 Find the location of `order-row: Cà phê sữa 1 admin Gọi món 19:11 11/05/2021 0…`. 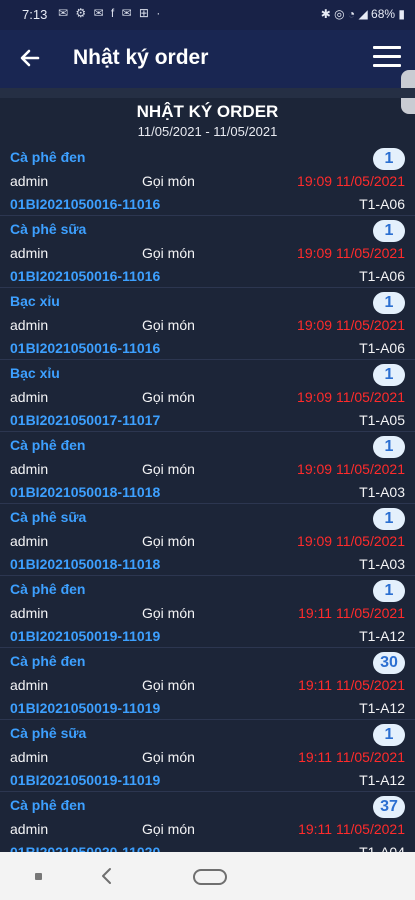

order-row: Cà phê sữa 1 admin Gọi món 19:11 11/05/2021 0… is located at coordinates (207, 756).